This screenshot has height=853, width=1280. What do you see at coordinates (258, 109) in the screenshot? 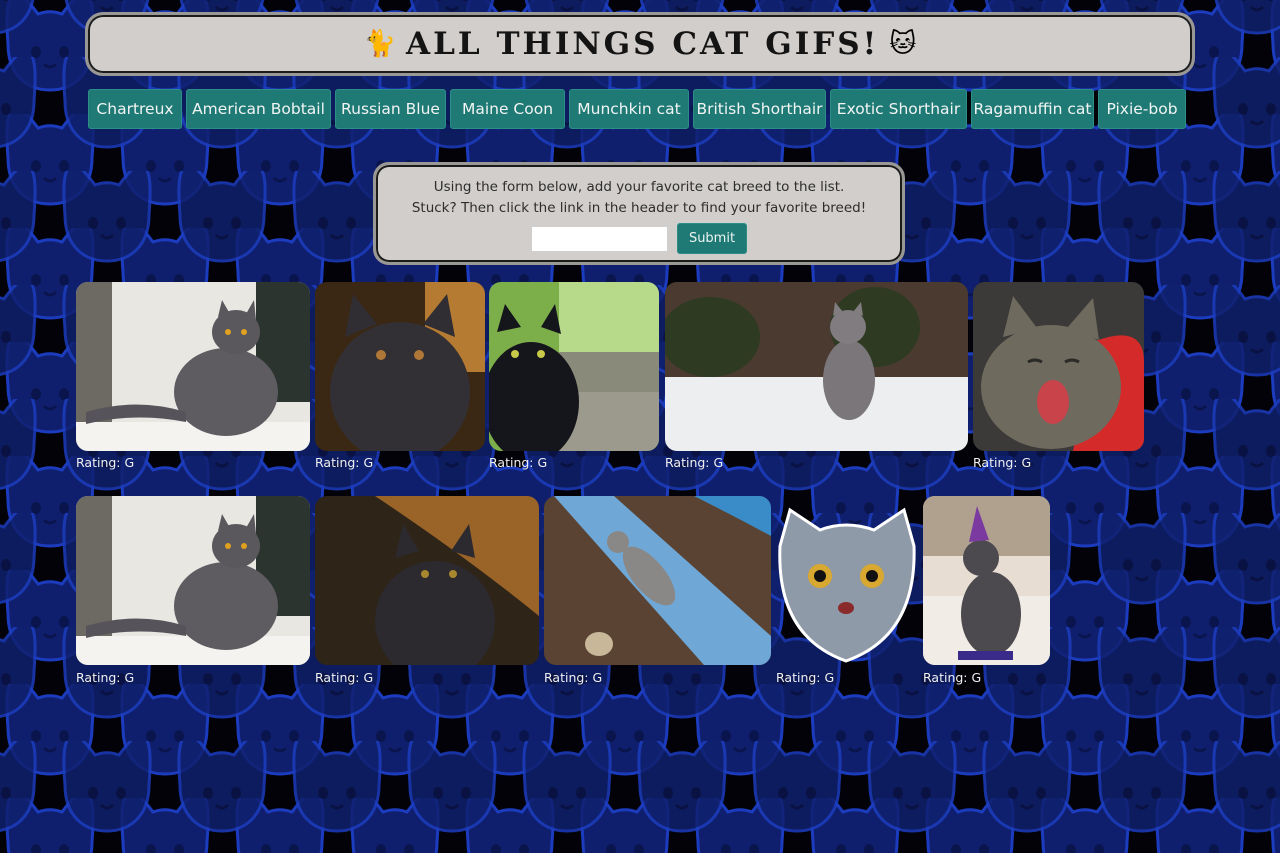
I see `breed-button-american-bobtail: American Bobtail` at bounding box center [258, 109].